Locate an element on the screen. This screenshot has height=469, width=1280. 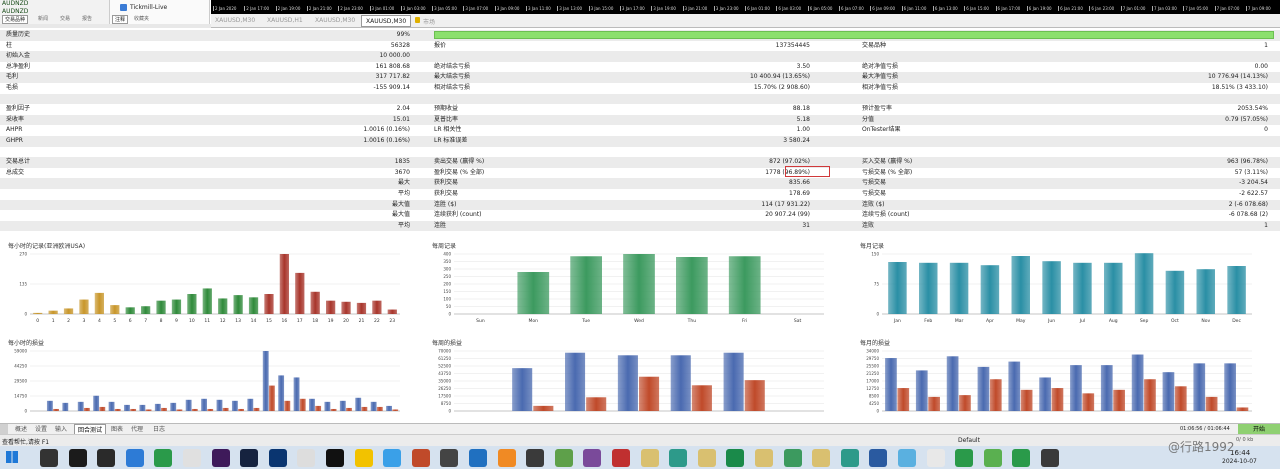
x-tick-label: 1 is located at coordinates (53, 321).